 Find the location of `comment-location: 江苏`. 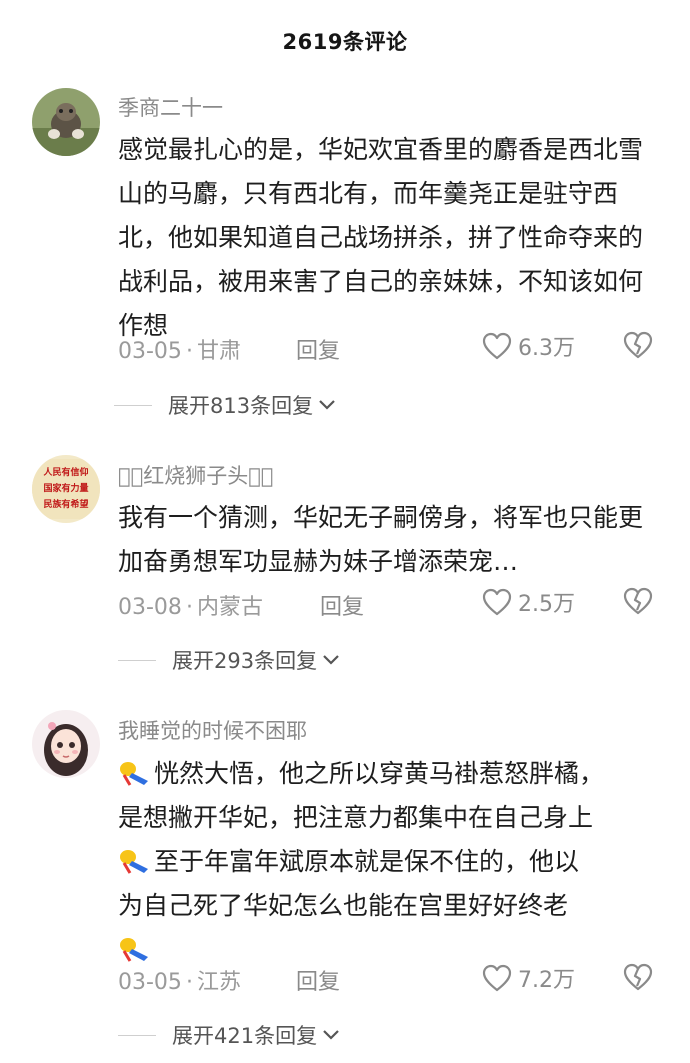

comment-location: 江苏 is located at coordinates (218, 982).